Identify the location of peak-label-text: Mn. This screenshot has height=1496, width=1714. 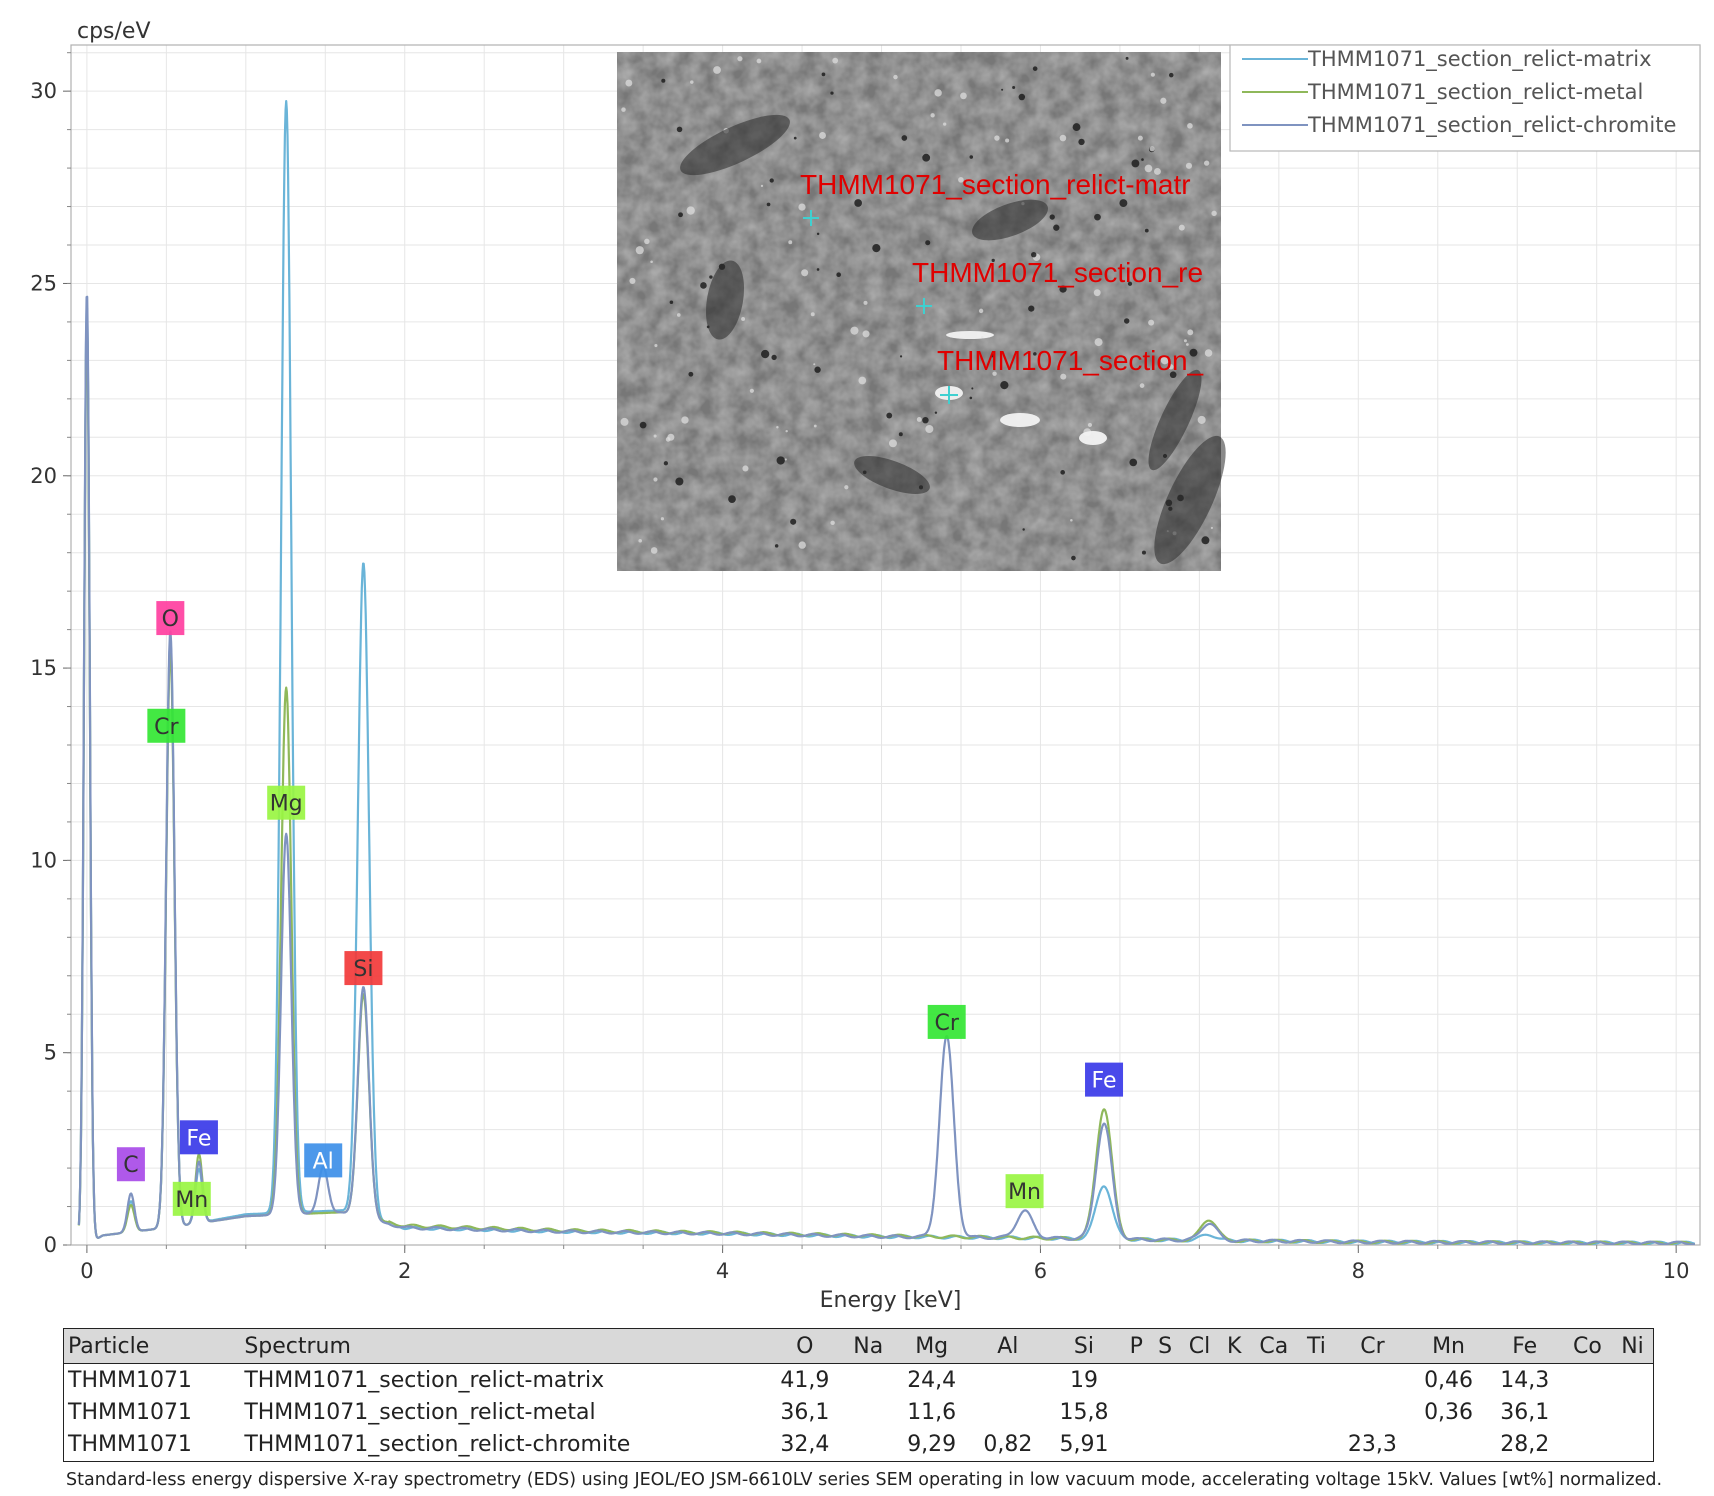
(191, 1200).